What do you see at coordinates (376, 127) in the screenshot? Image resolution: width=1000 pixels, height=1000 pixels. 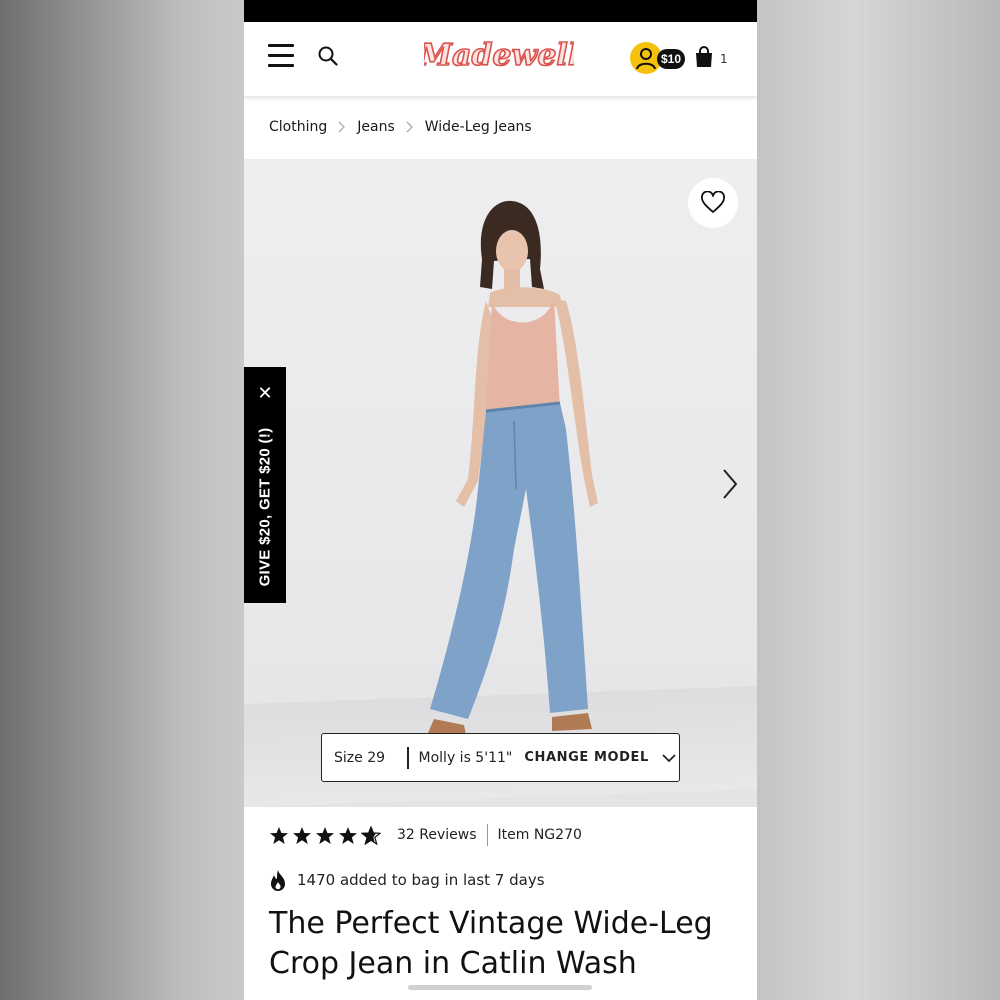 I see `breadcrumb-jeans: Jeans` at bounding box center [376, 127].